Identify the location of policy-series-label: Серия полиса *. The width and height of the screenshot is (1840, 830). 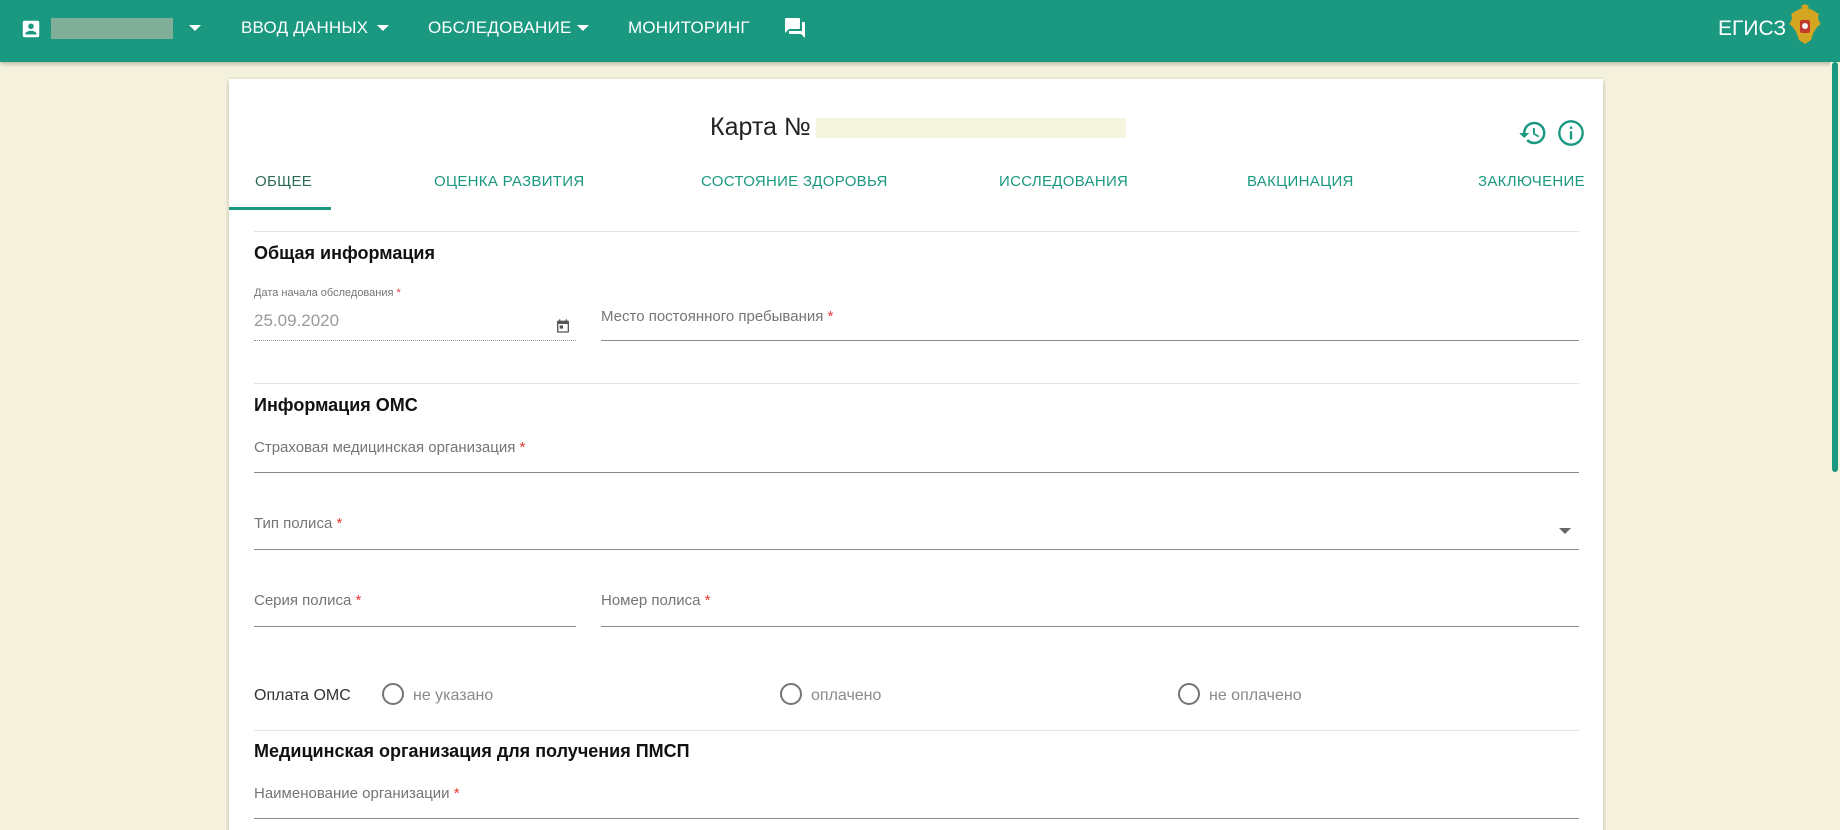
(307, 600).